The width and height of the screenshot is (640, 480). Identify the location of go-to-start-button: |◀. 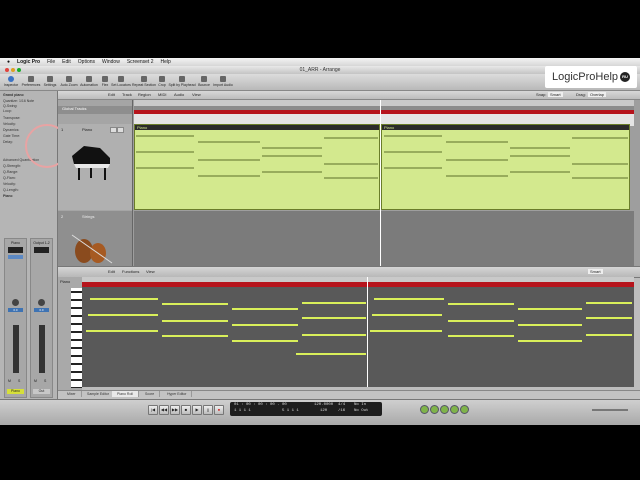
(153, 410).